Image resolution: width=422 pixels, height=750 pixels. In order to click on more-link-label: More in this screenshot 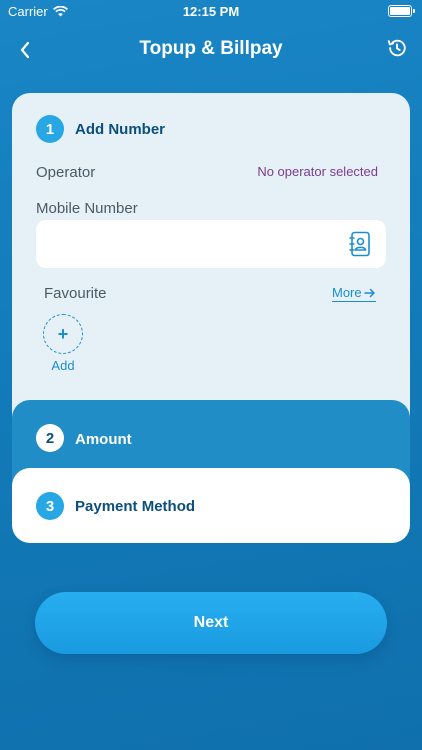, I will do `click(347, 292)`.